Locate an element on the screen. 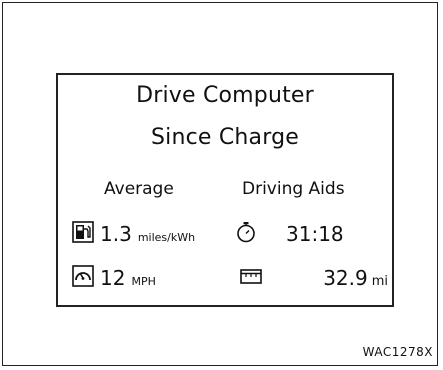  odometer-icon is located at coordinates (251, 276).